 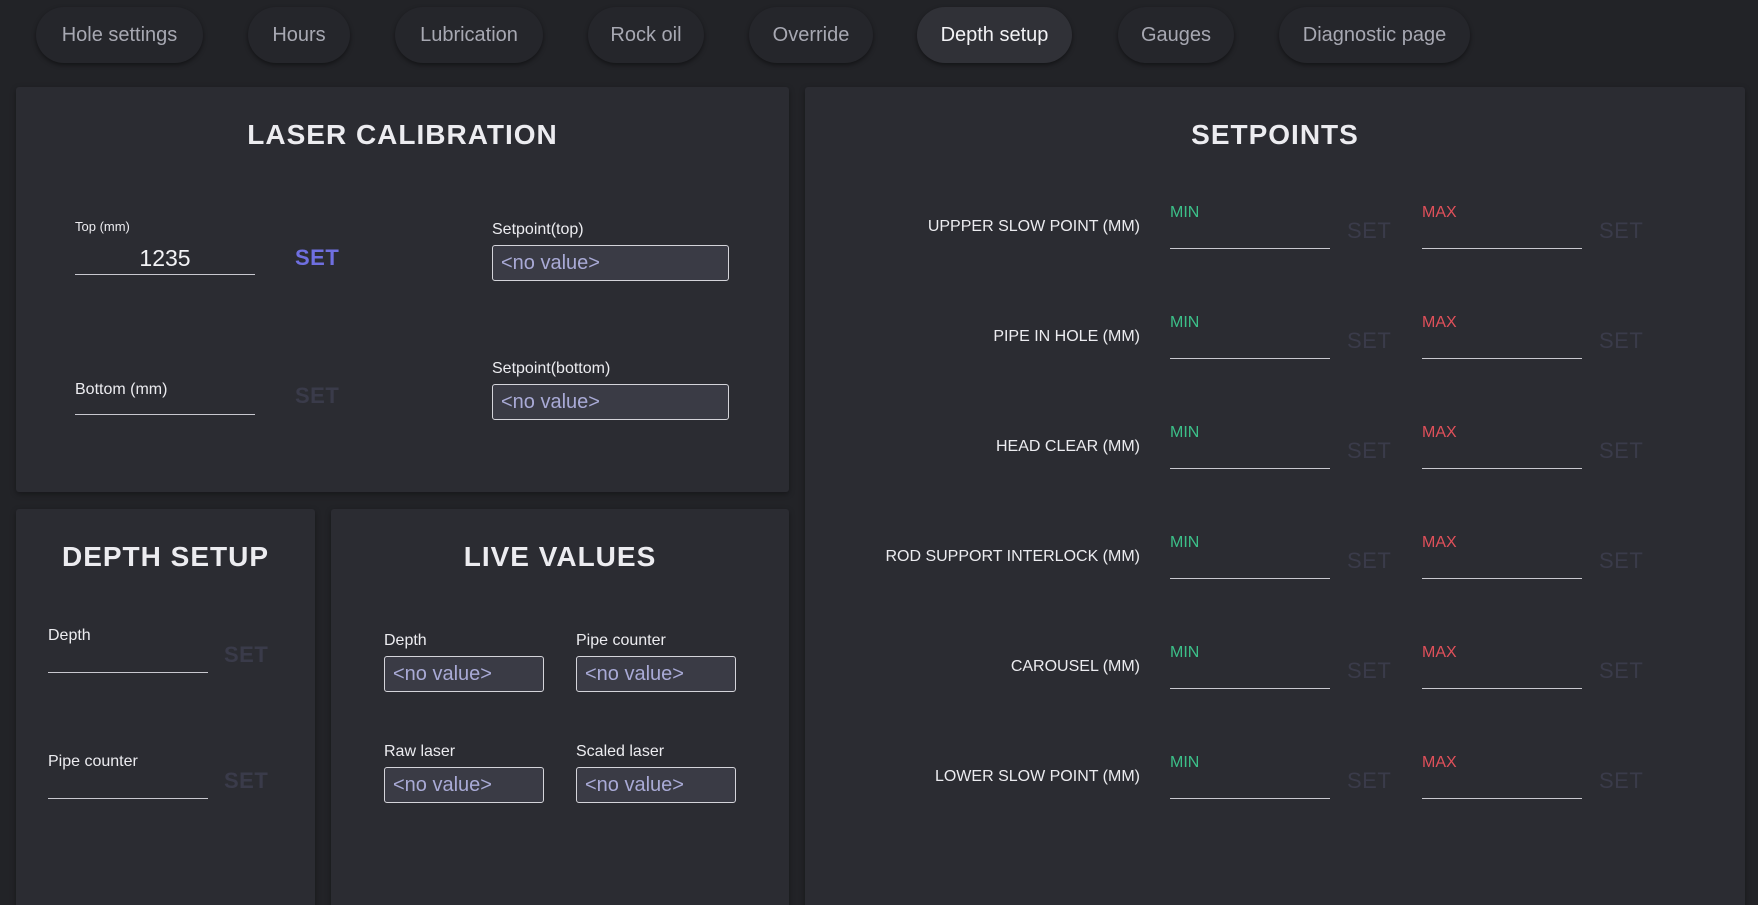 I want to click on top-set-button: SET, so click(x=317, y=258).